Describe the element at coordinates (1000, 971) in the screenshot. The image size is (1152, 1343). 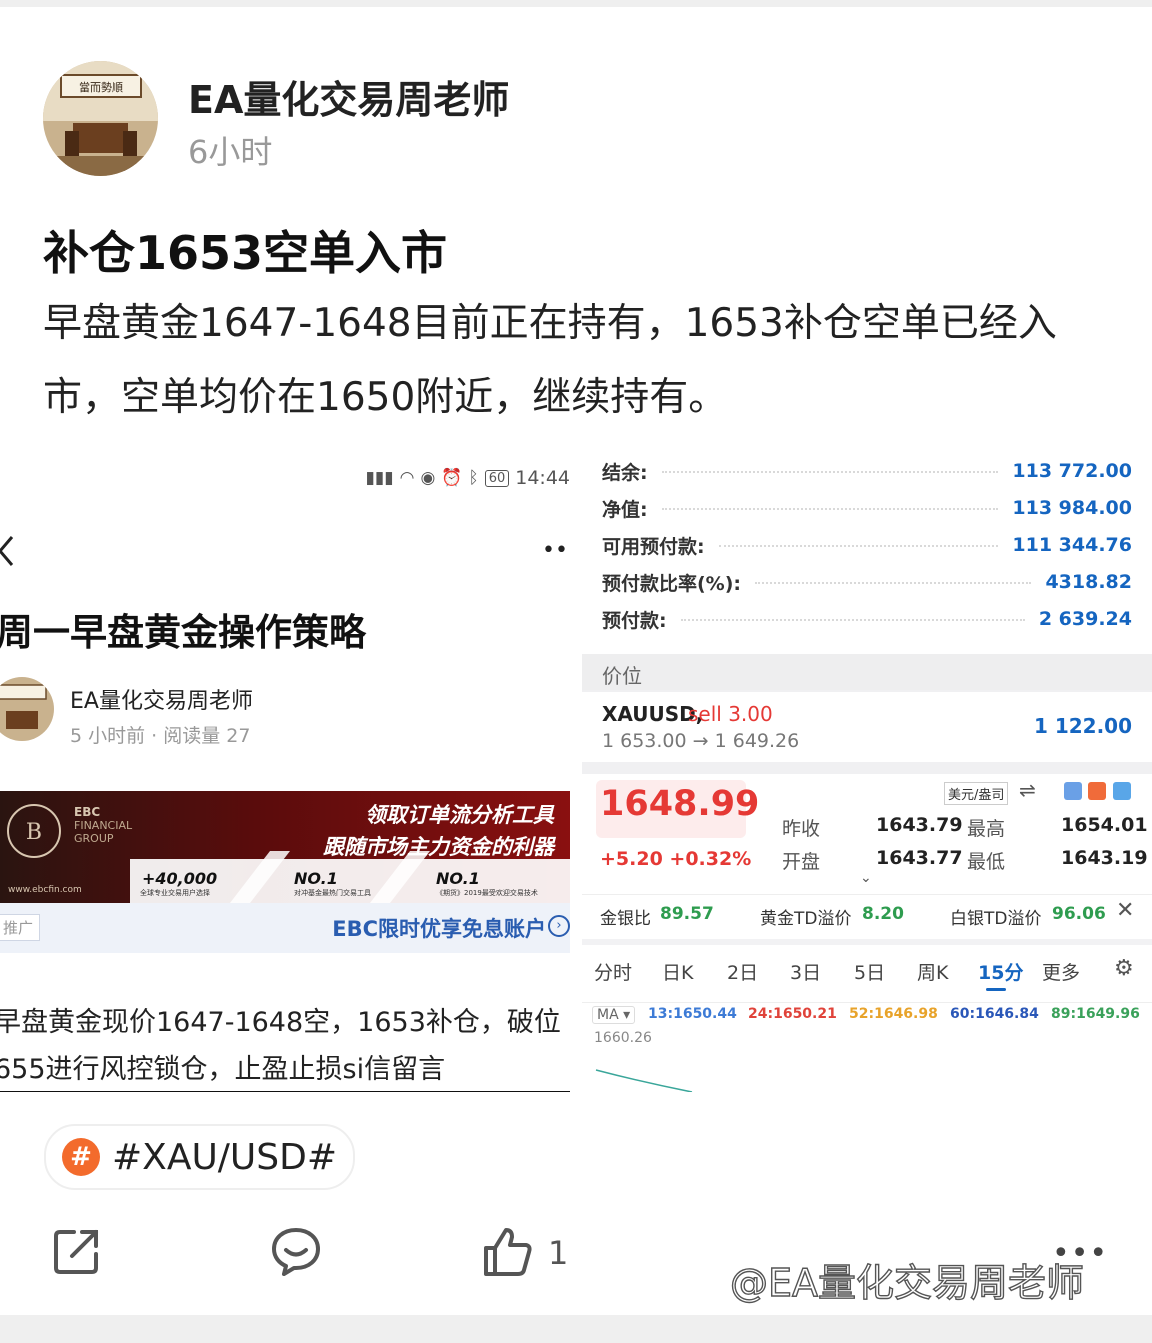
I see `tab-15min: 15分` at that location.